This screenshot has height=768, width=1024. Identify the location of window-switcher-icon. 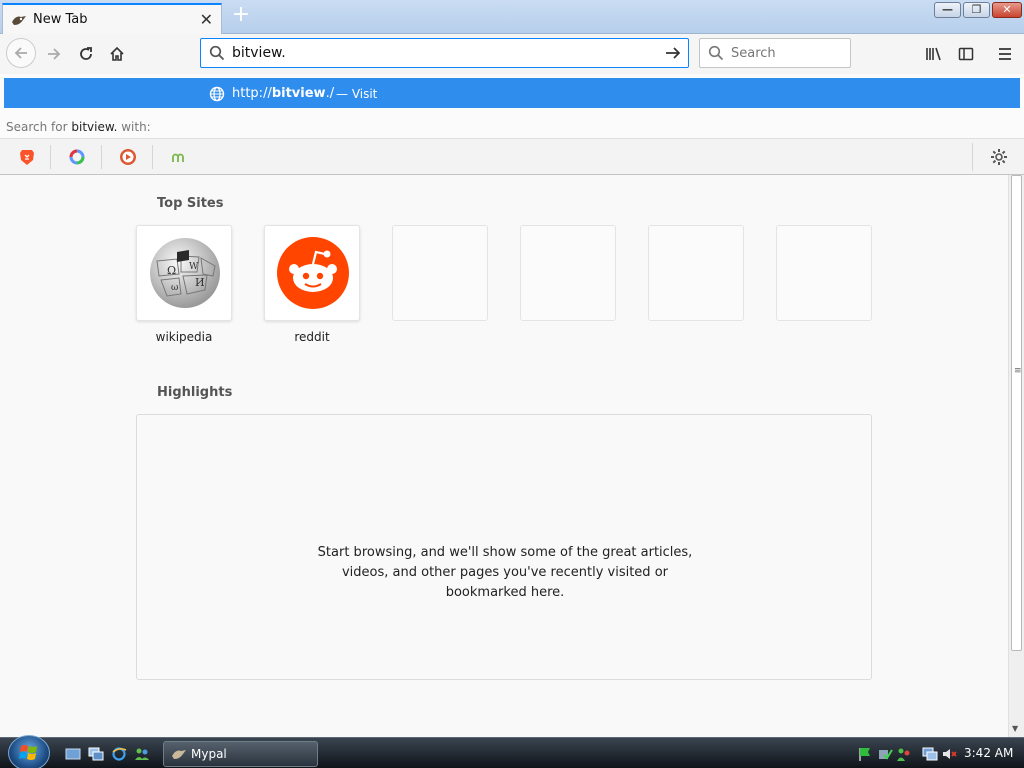
(96, 754).